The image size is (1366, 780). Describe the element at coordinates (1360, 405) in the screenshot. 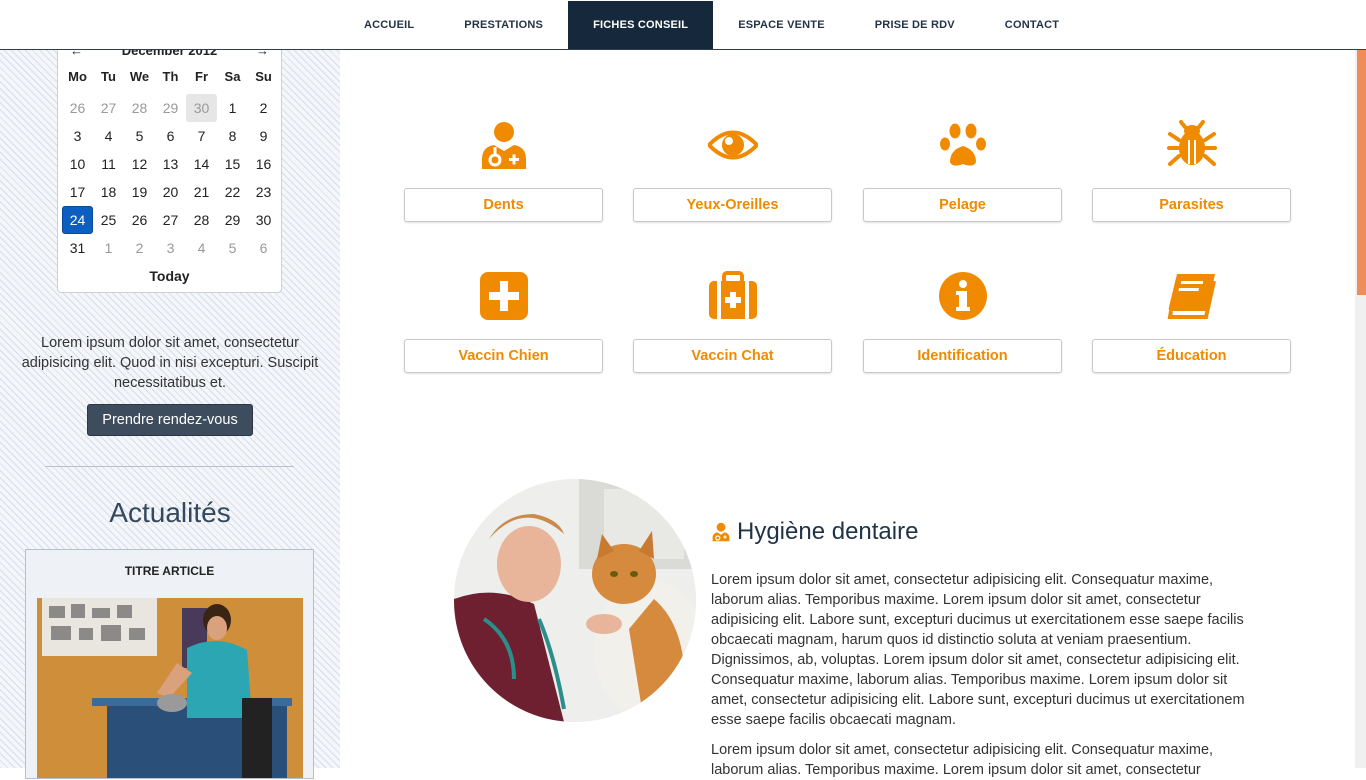

I see `scrollbar` at that location.